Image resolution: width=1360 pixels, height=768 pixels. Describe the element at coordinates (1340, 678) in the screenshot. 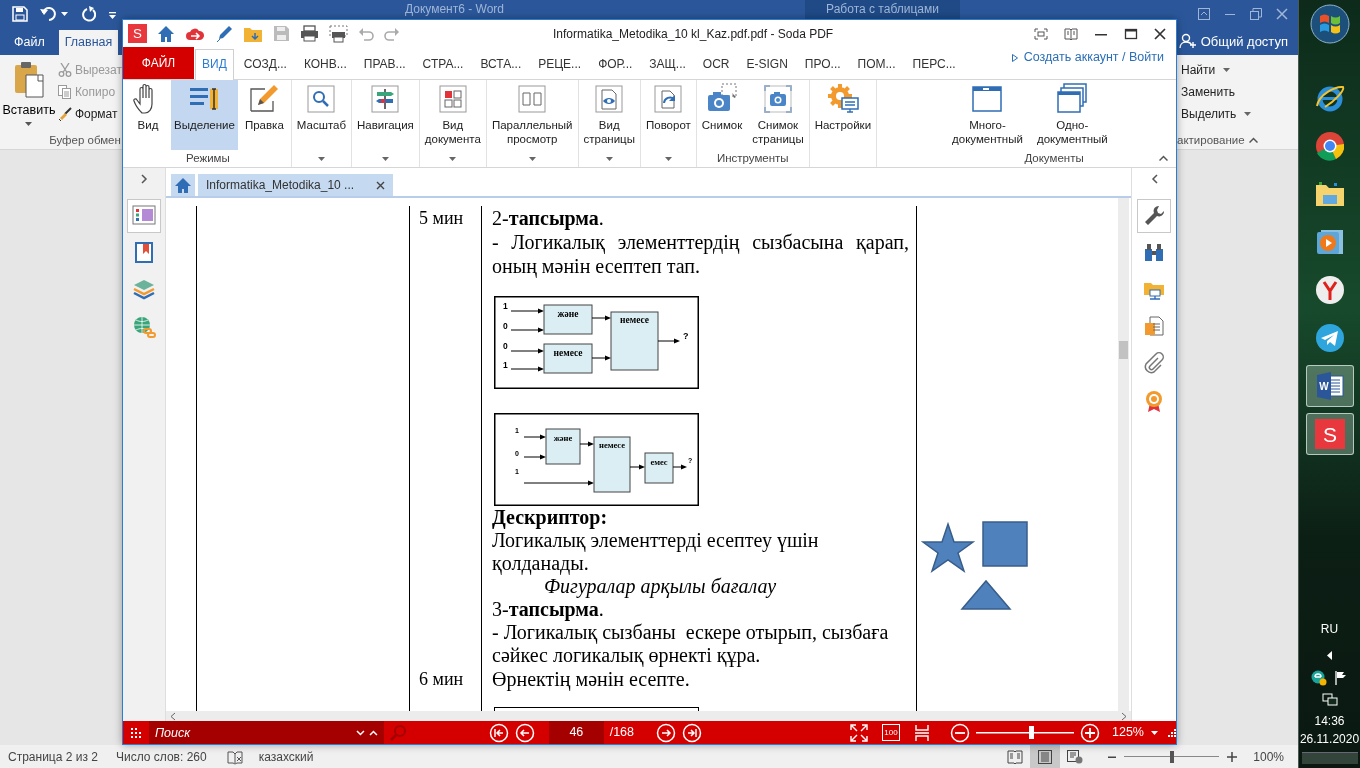

I see `flag-icon` at that location.